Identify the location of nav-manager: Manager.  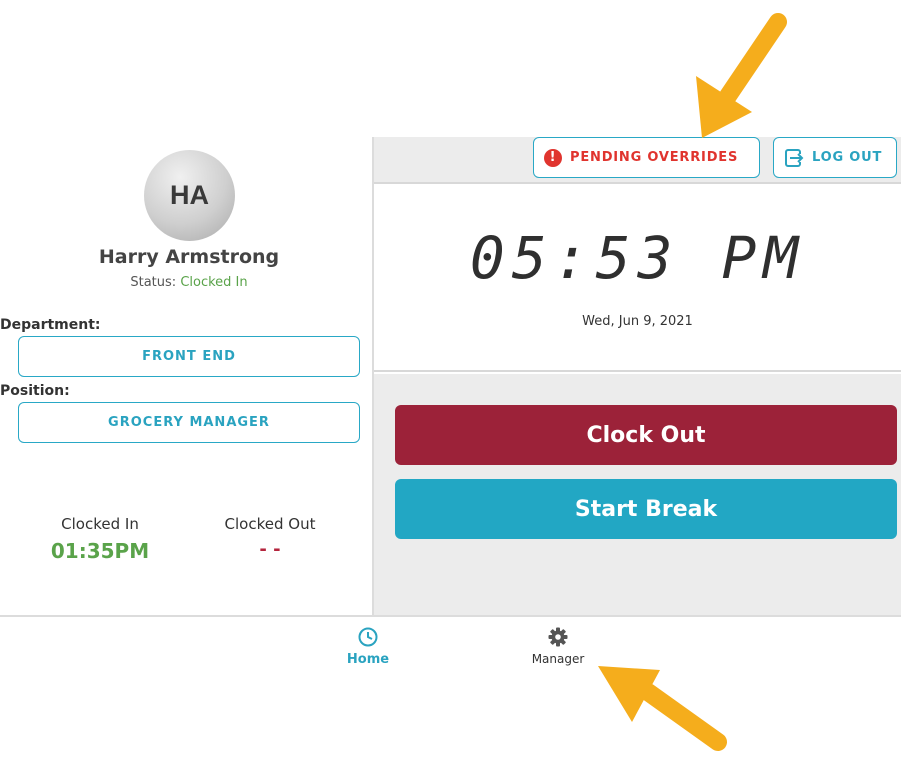
(558, 646).